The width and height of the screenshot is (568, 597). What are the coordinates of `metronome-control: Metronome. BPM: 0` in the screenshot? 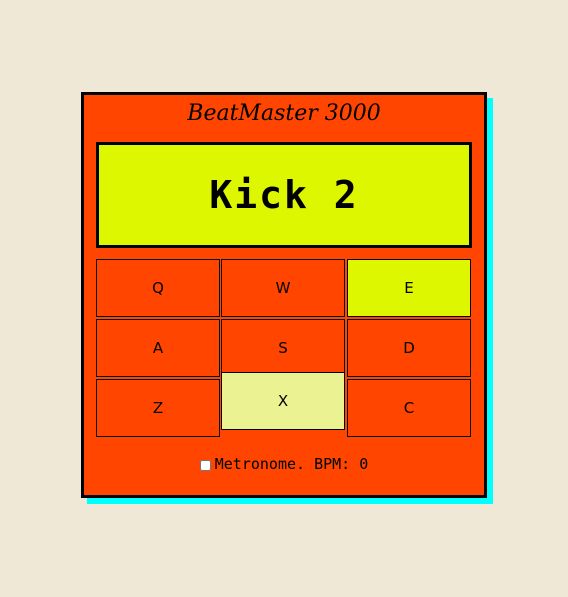 It's located at (284, 464).